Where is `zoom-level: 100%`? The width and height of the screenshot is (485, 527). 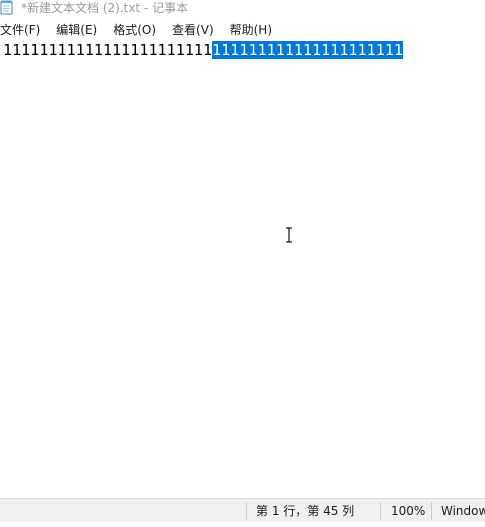
zoom-level: 100% is located at coordinates (408, 511).